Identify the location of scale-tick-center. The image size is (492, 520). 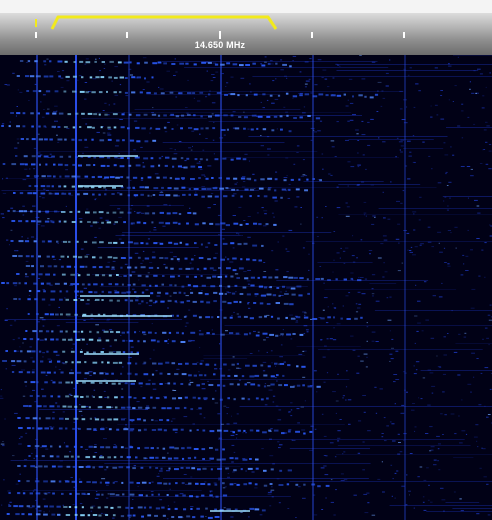
(220, 35).